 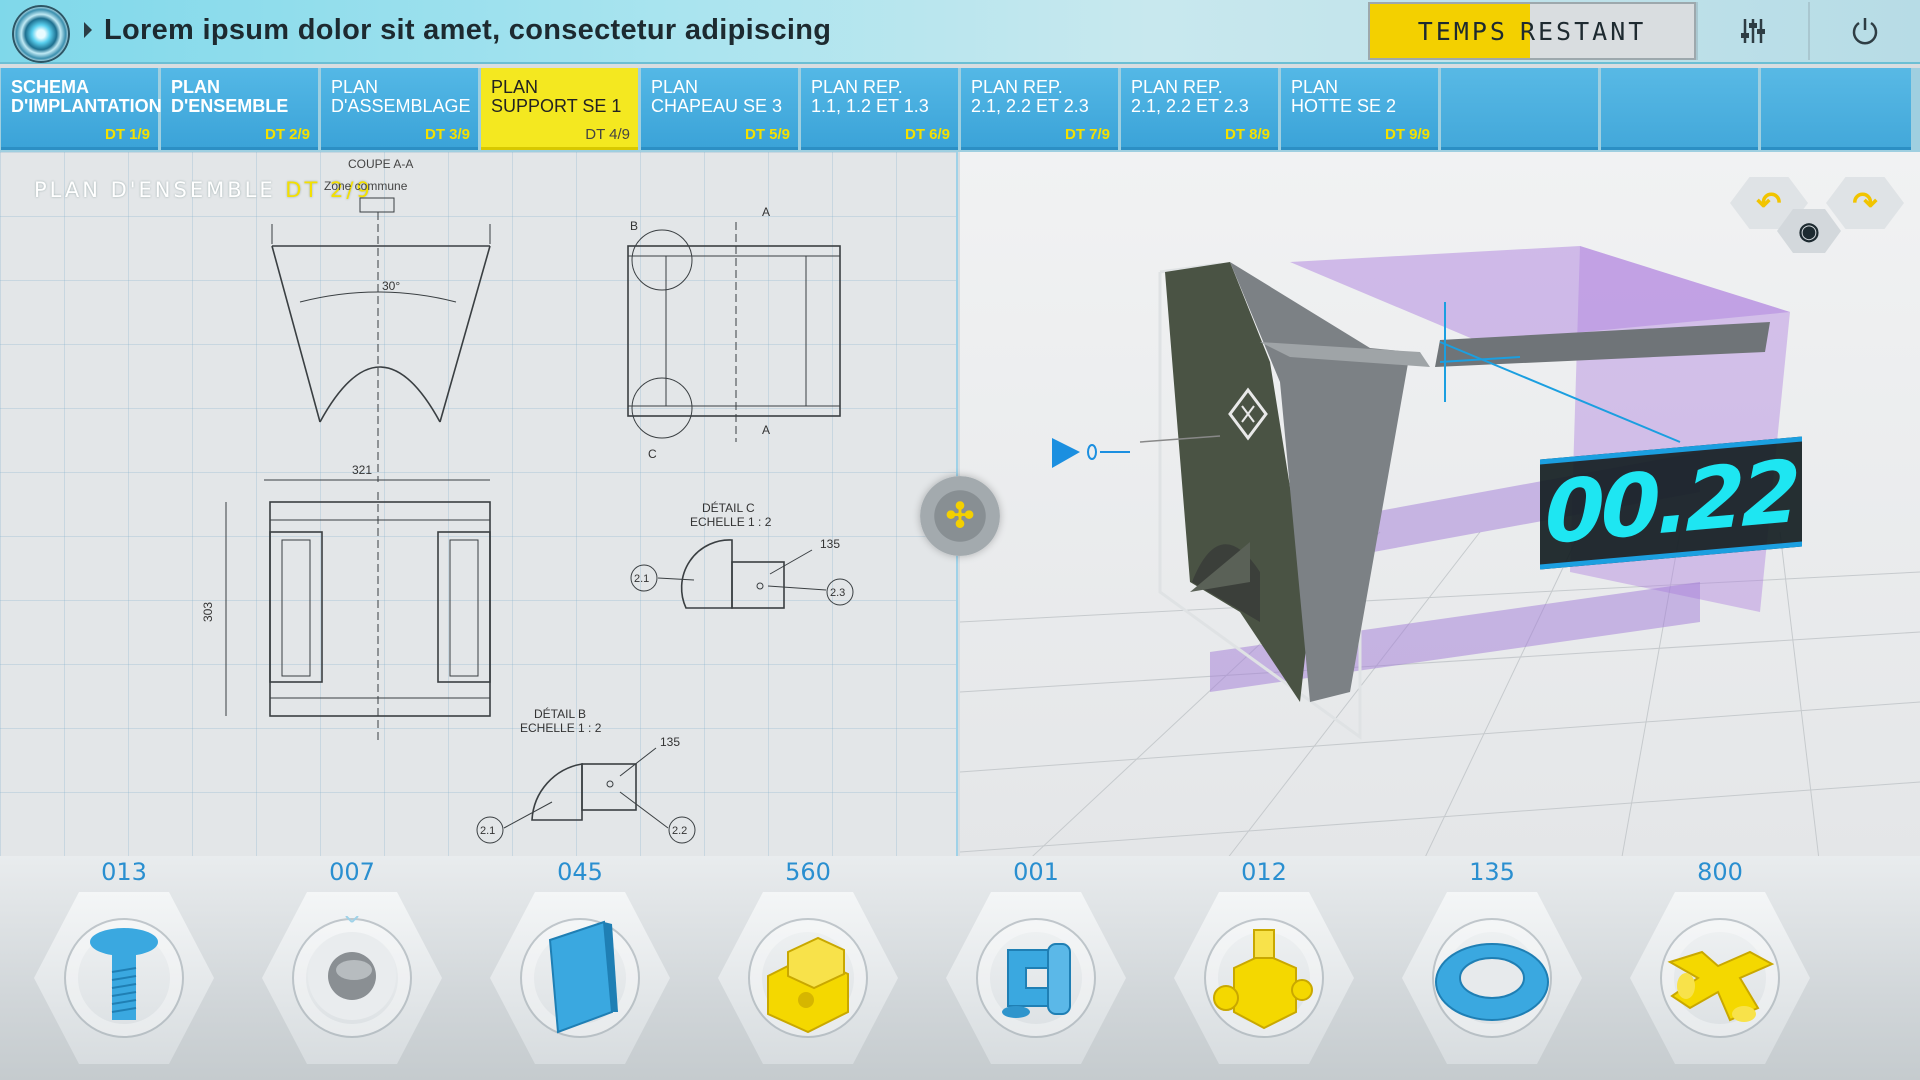 What do you see at coordinates (1344, 96) in the screenshot?
I see `tab-label: PLAN HOTTE SE 2` at bounding box center [1344, 96].